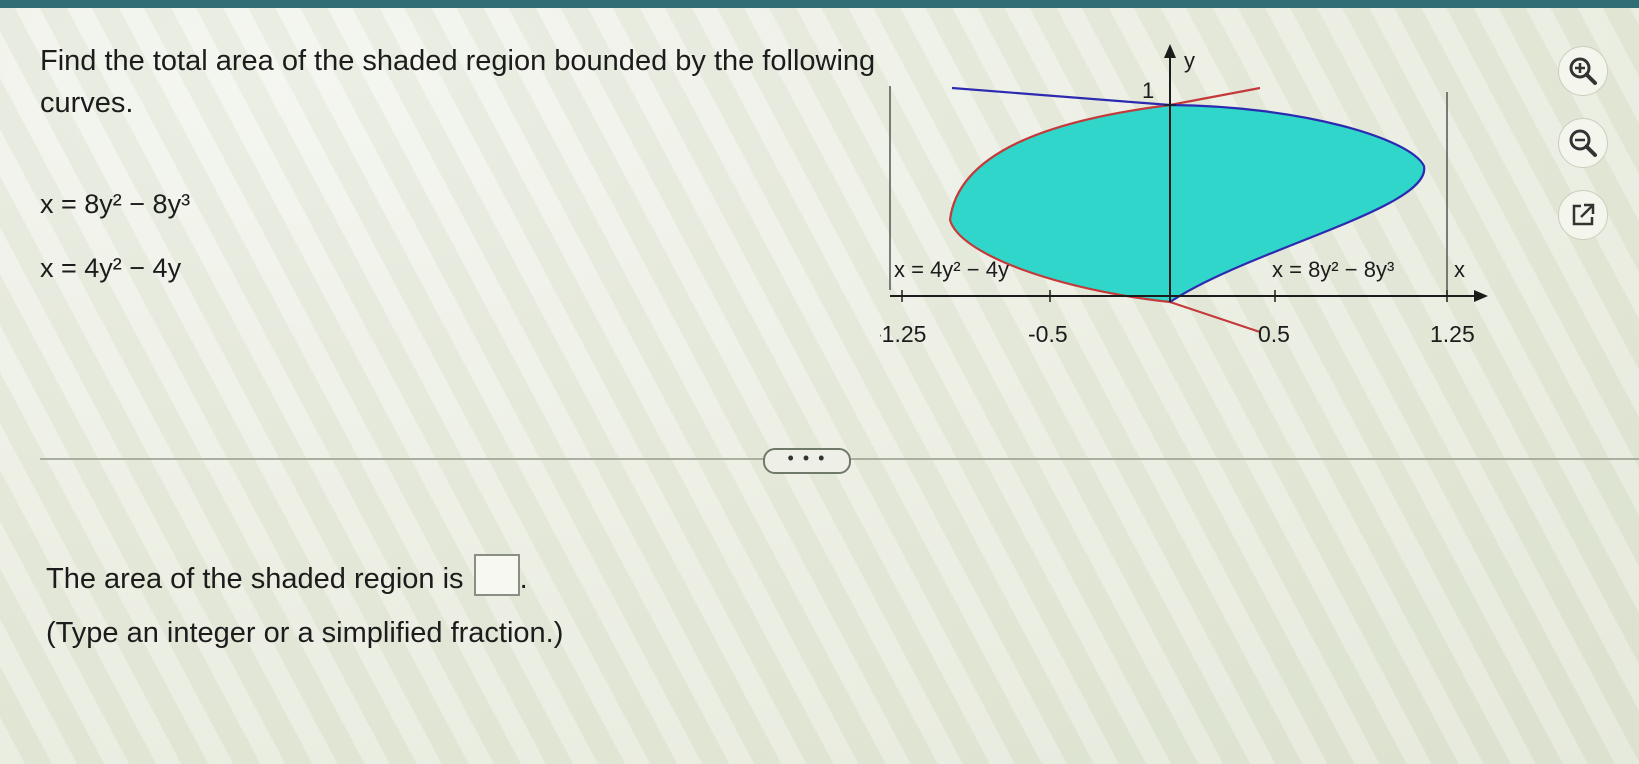 The image size is (1639, 764). What do you see at coordinates (1333, 269) in the screenshot?
I see `curve-label-right: x = 8y² − 8y³` at bounding box center [1333, 269].